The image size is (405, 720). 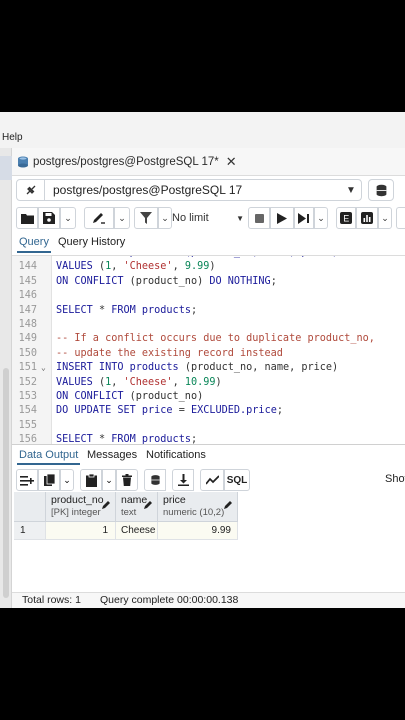 What do you see at coordinates (200, 382) in the screenshot?
I see `code-token: 10.99` at bounding box center [200, 382].